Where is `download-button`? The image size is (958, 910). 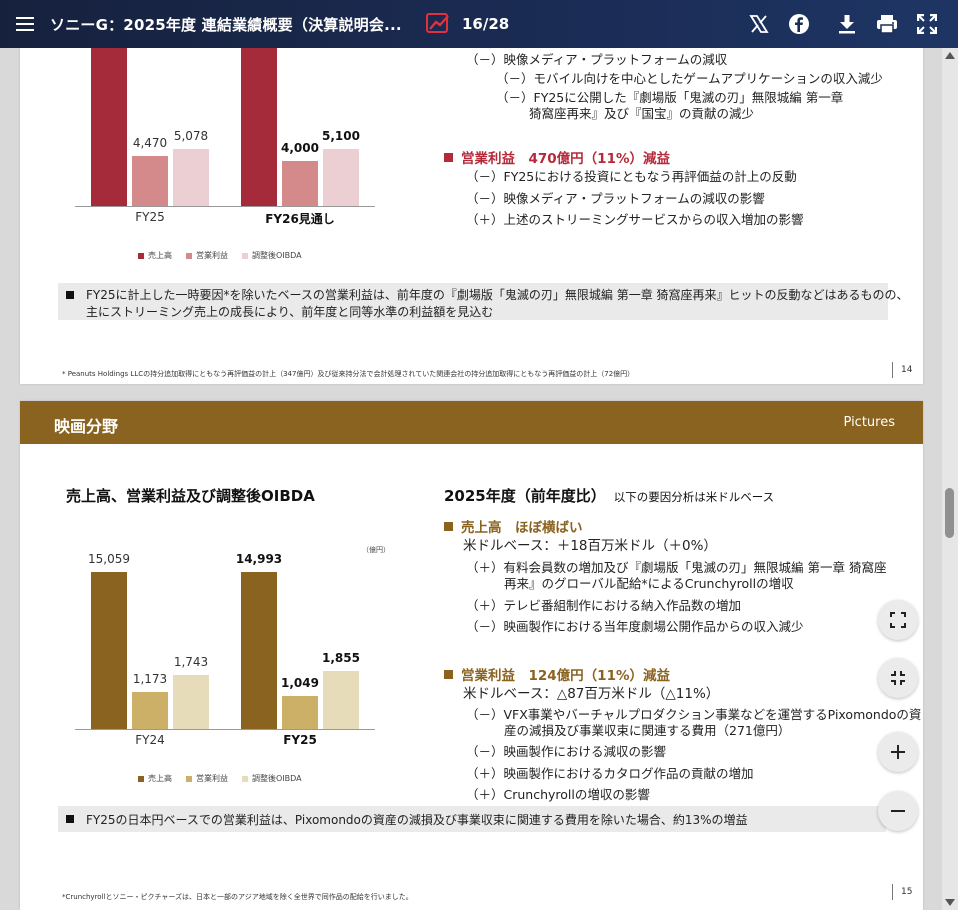 download-button is located at coordinates (847, 24).